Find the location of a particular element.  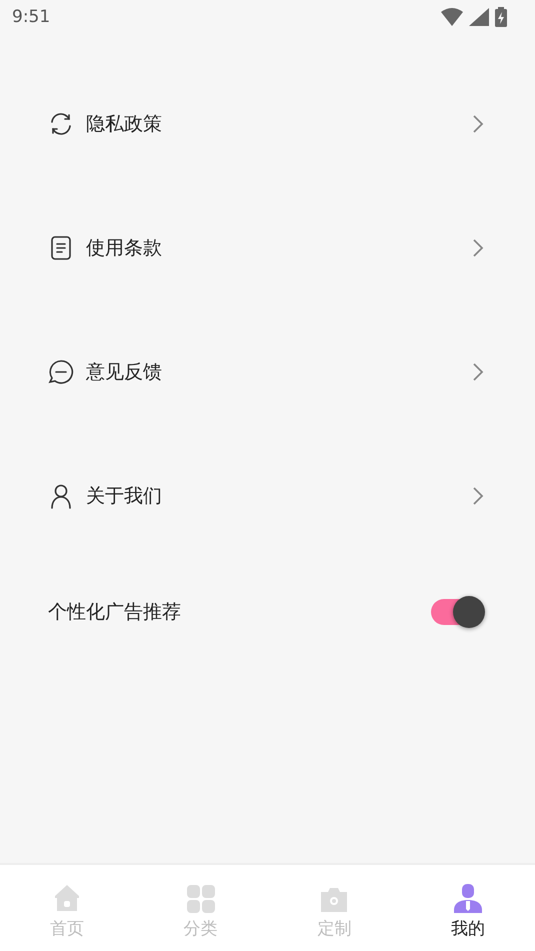

menu-item: 关于我们 is located at coordinates (267, 496).